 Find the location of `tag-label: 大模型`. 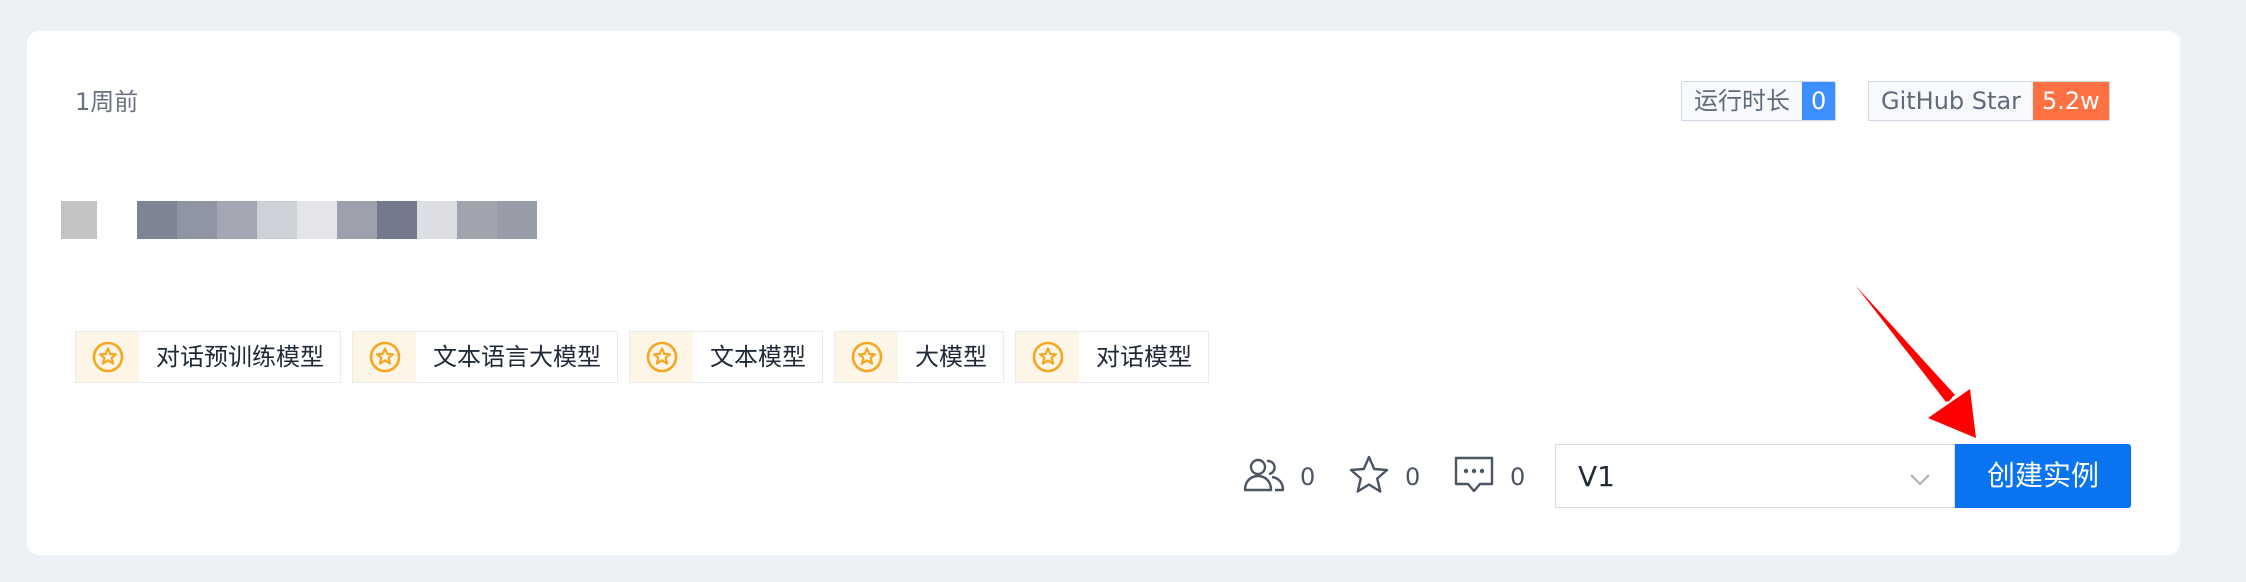

tag-label: 大模型 is located at coordinates (951, 357).